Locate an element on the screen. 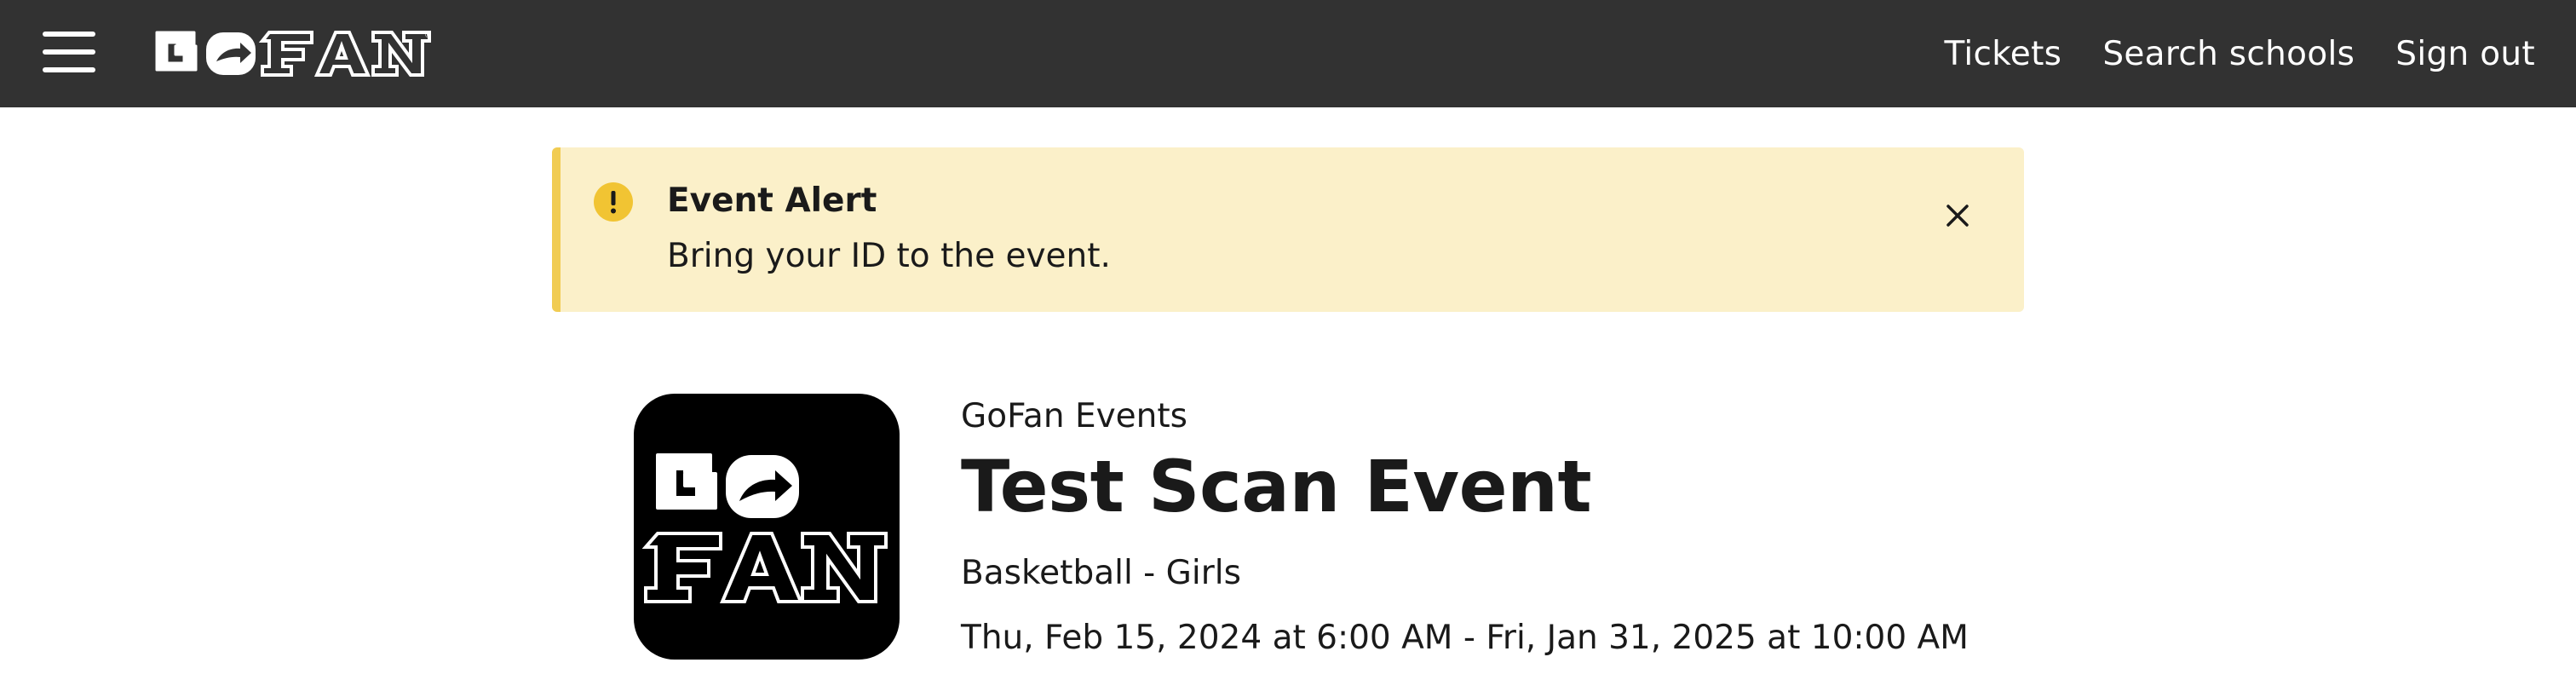 The image size is (2576, 680). close-icon is located at coordinates (1958, 216).